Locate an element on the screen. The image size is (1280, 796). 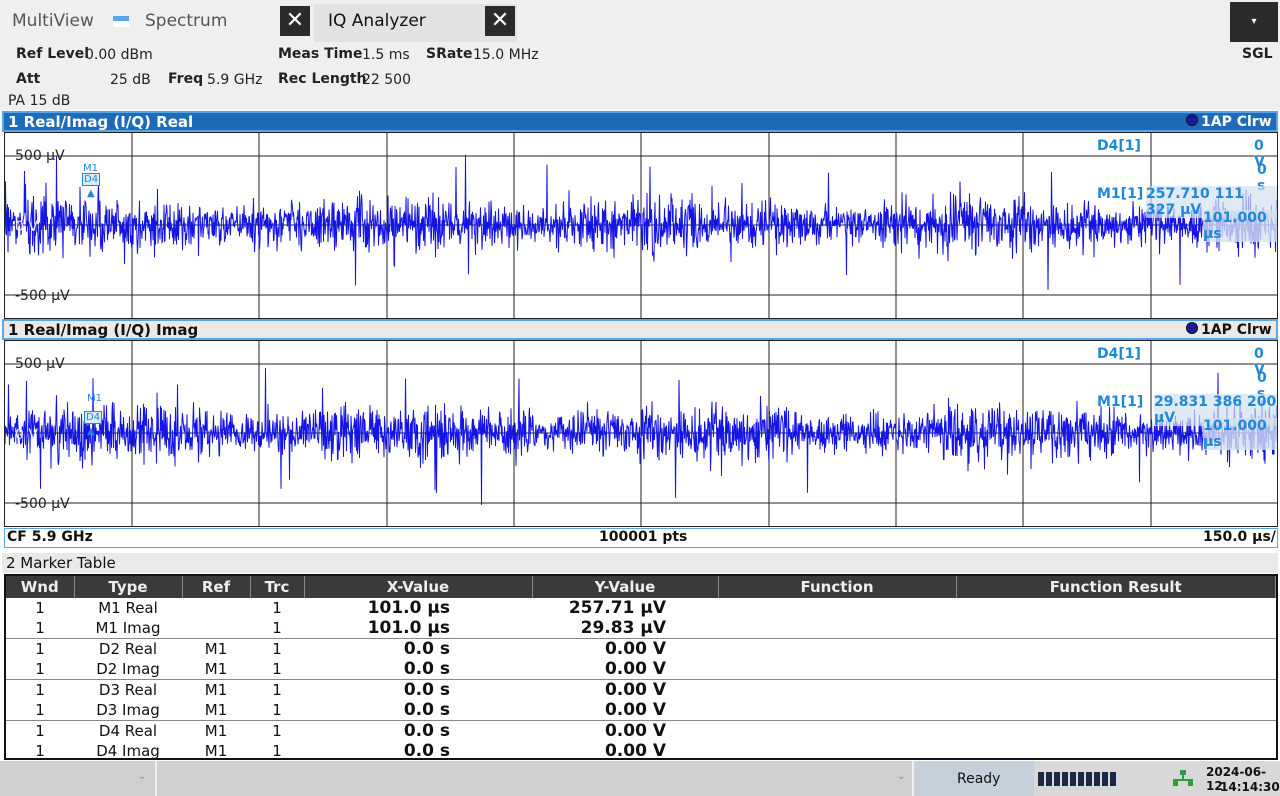
table-row: 1 D4 Imag M1 1 0.0 s 0.00 V is located at coordinates (641, 751).